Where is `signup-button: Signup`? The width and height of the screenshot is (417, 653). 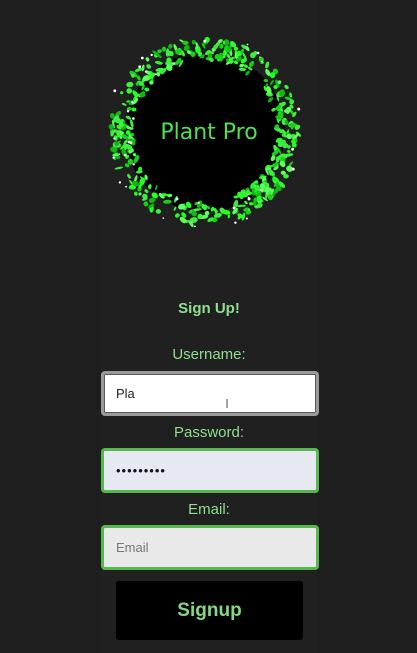
signup-button: Signup is located at coordinates (209, 610).